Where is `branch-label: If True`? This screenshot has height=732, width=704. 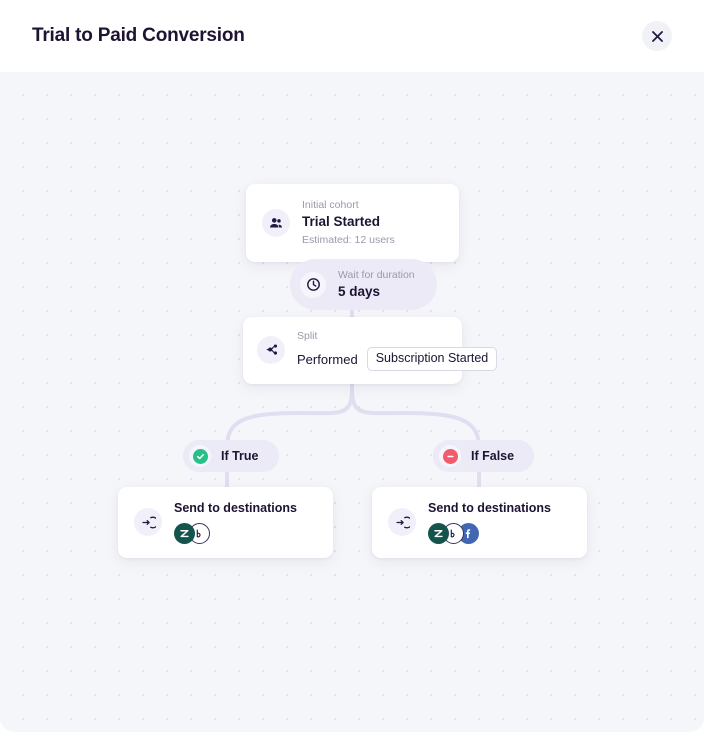
branch-label: If True is located at coordinates (240, 456).